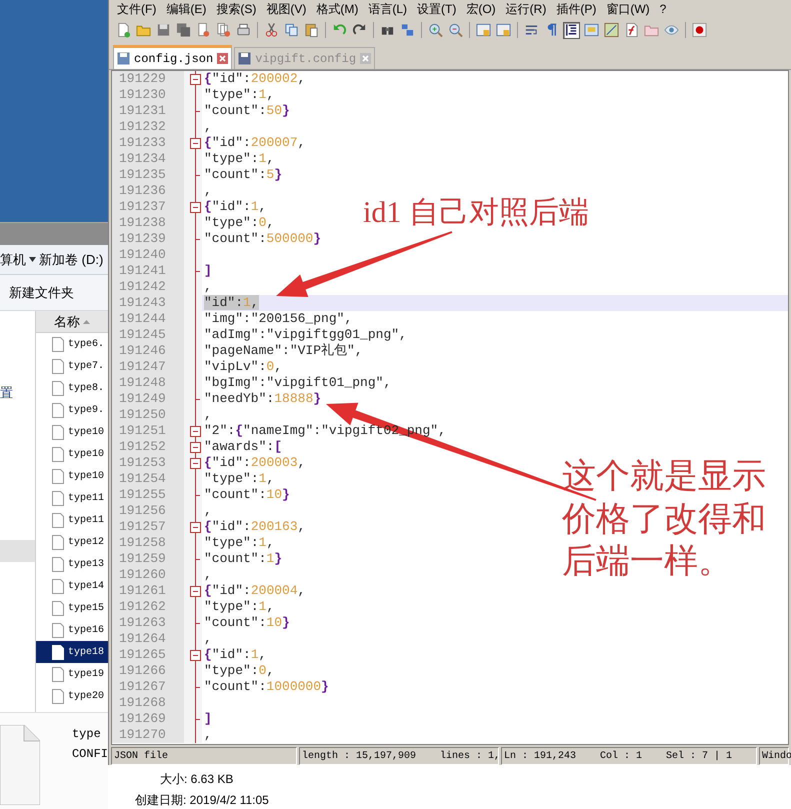  Describe the element at coordinates (72, 696) in the screenshot. I see `file-item: type20` at that location.